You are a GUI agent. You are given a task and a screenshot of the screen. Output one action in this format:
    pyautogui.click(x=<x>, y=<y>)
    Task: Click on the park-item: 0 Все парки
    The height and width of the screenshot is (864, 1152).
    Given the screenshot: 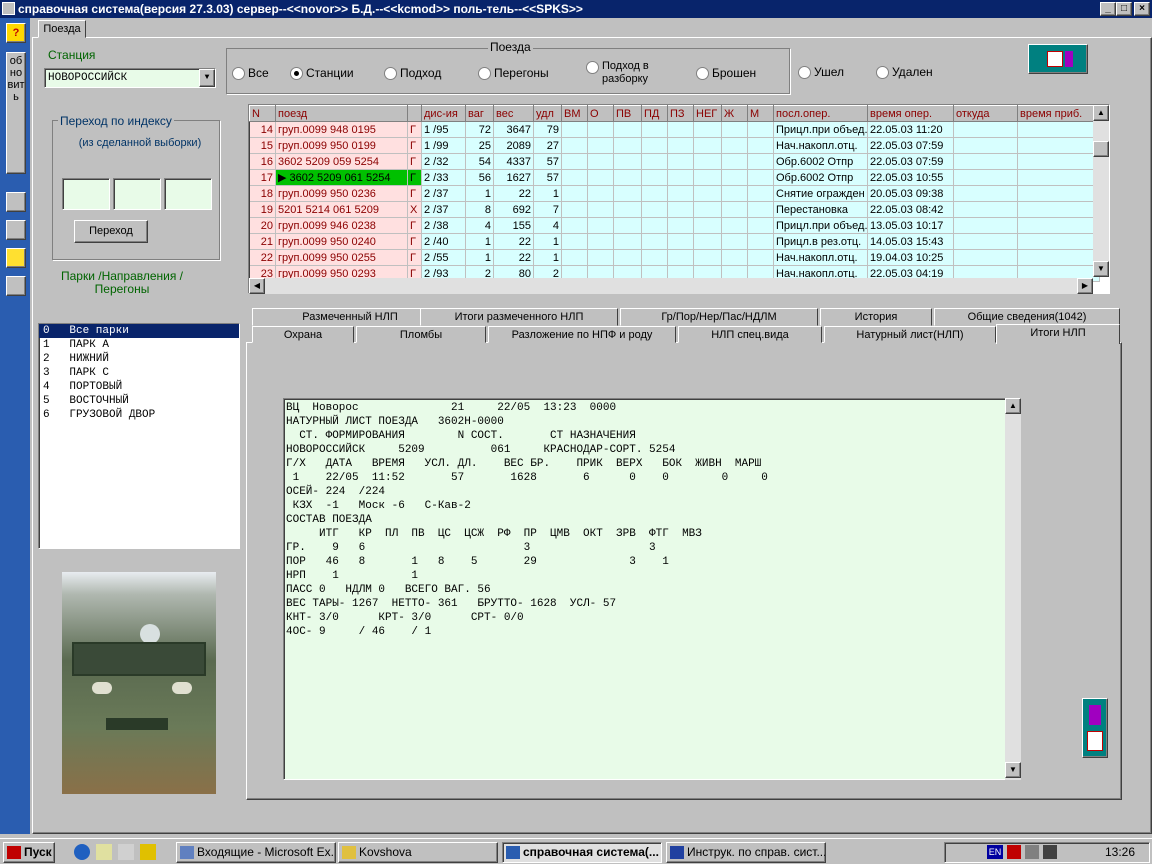 What is the action you would take?
    pyautogui.click(x=139, y=331)
    